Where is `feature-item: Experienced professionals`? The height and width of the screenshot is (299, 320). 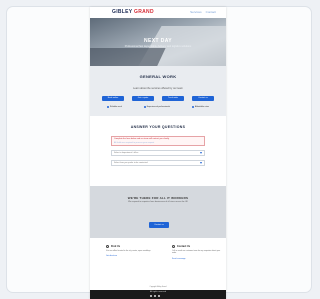 feature-item: Experienced professionals is located at coordinates (156, 107).